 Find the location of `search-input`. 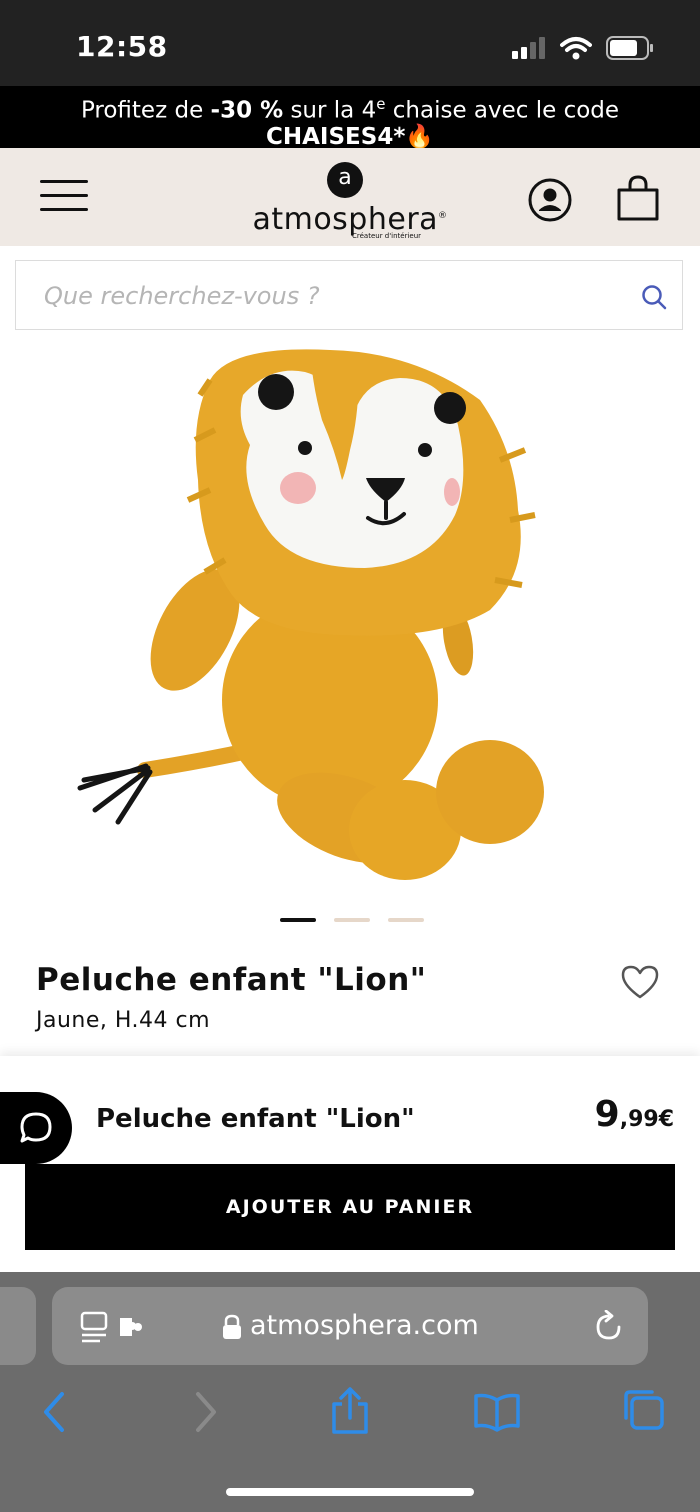

search-input is located at coordinates (334, 296).